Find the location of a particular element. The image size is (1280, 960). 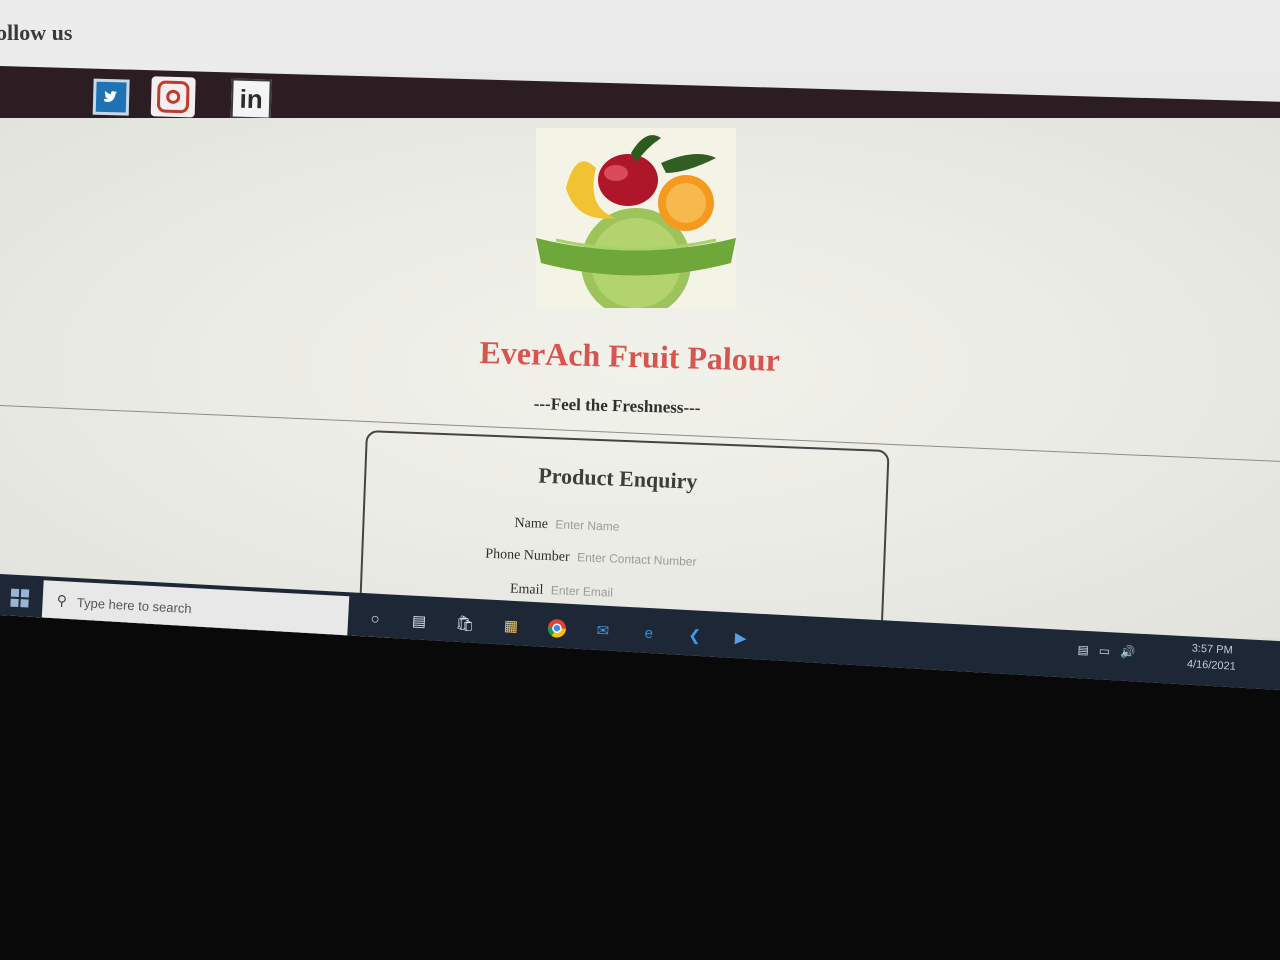

taskbar-clock: 3:57 PM 4/16/2021 is located at coordinates (1211, 657).